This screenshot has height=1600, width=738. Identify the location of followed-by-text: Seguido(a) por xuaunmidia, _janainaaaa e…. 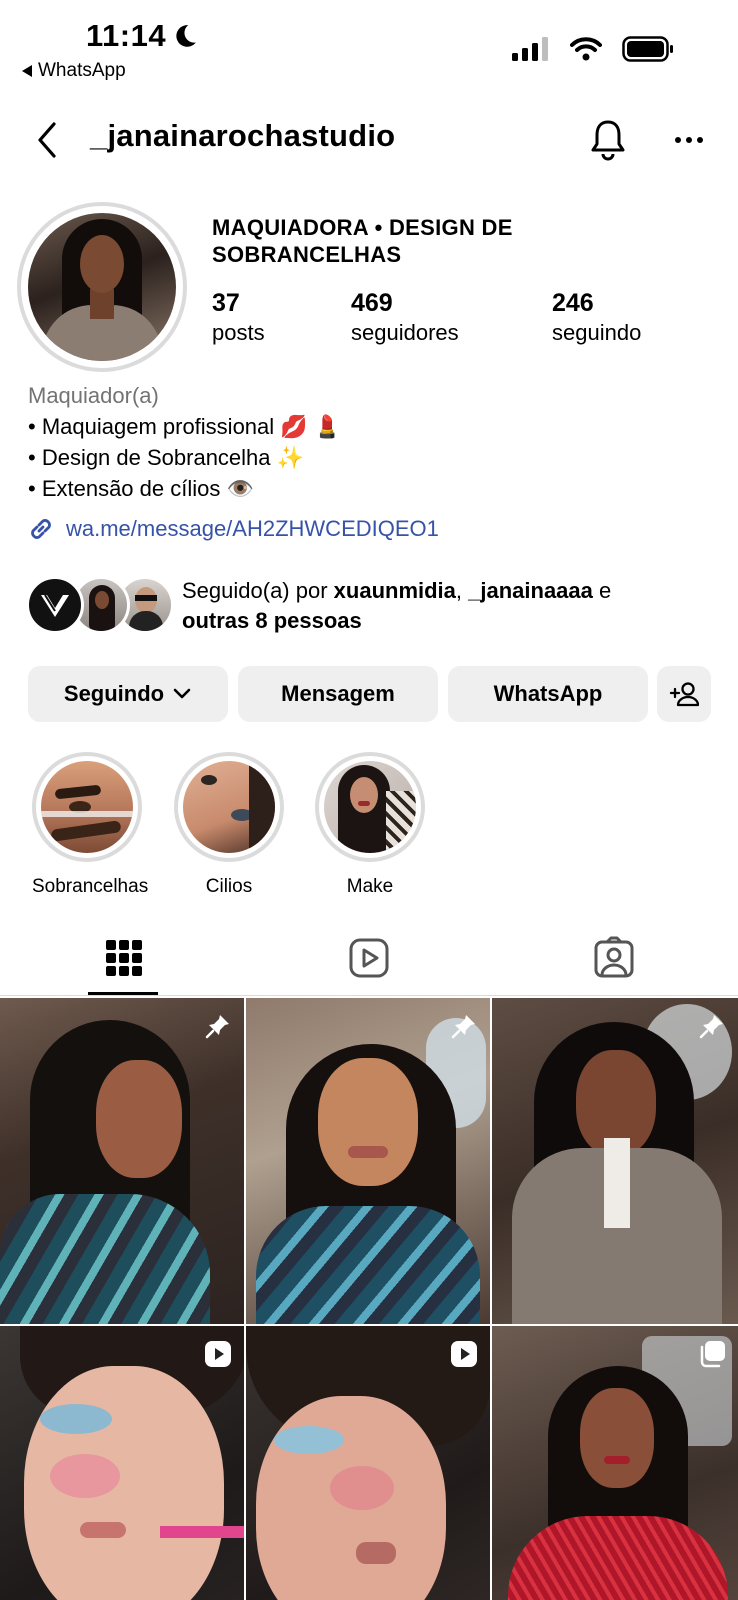
(432, 606).